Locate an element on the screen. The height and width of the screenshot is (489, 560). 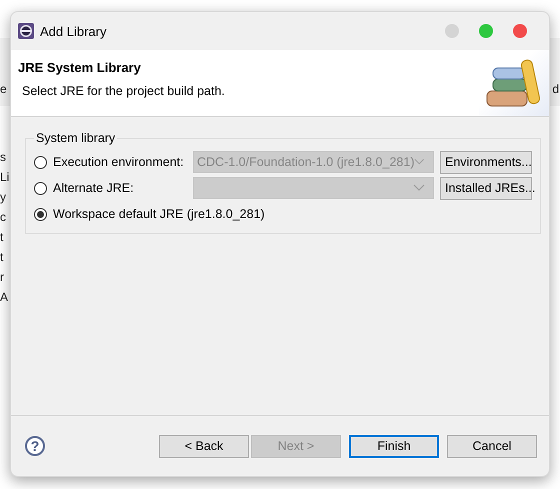
app-icon is located at coordinates (26, 31).